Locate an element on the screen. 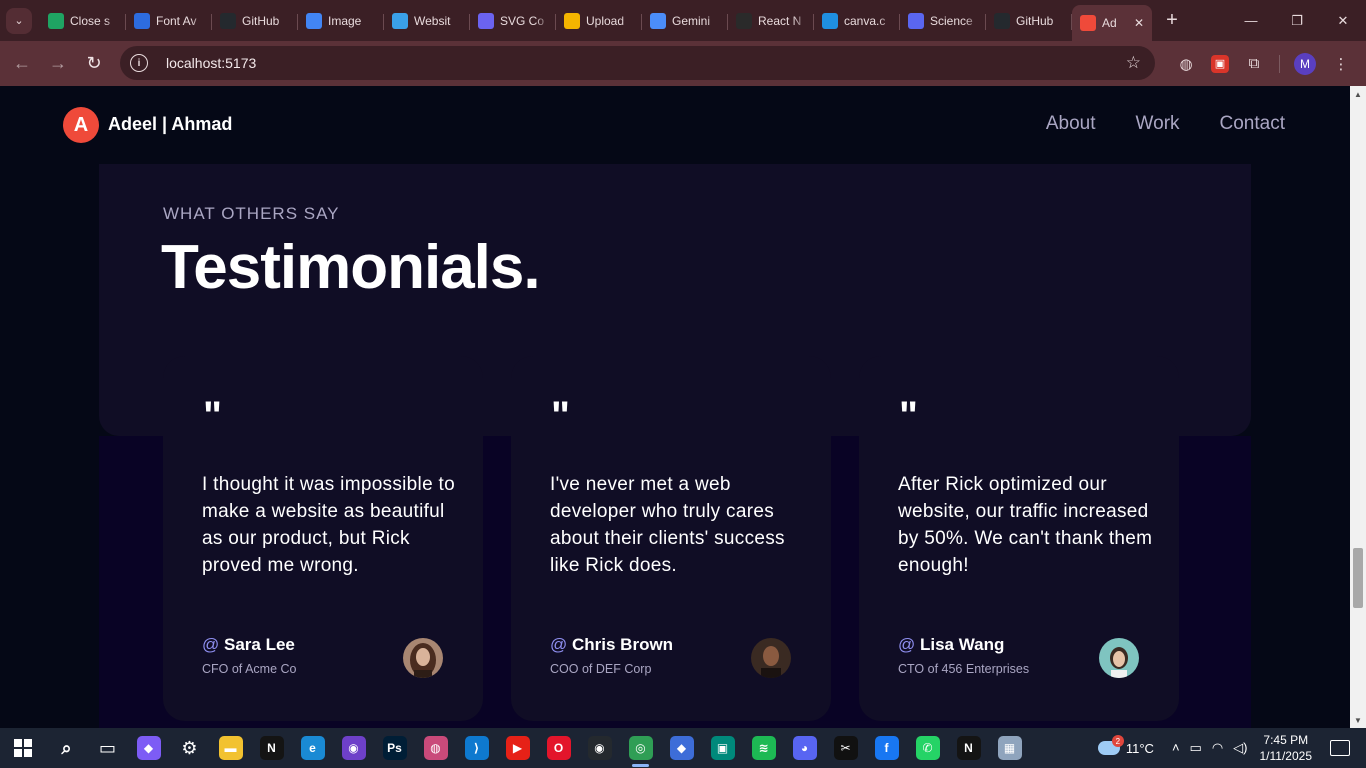 This screenshot has width=1366, height=768. author-role: COO of DEF Corp is located at coordinates (601, 669).